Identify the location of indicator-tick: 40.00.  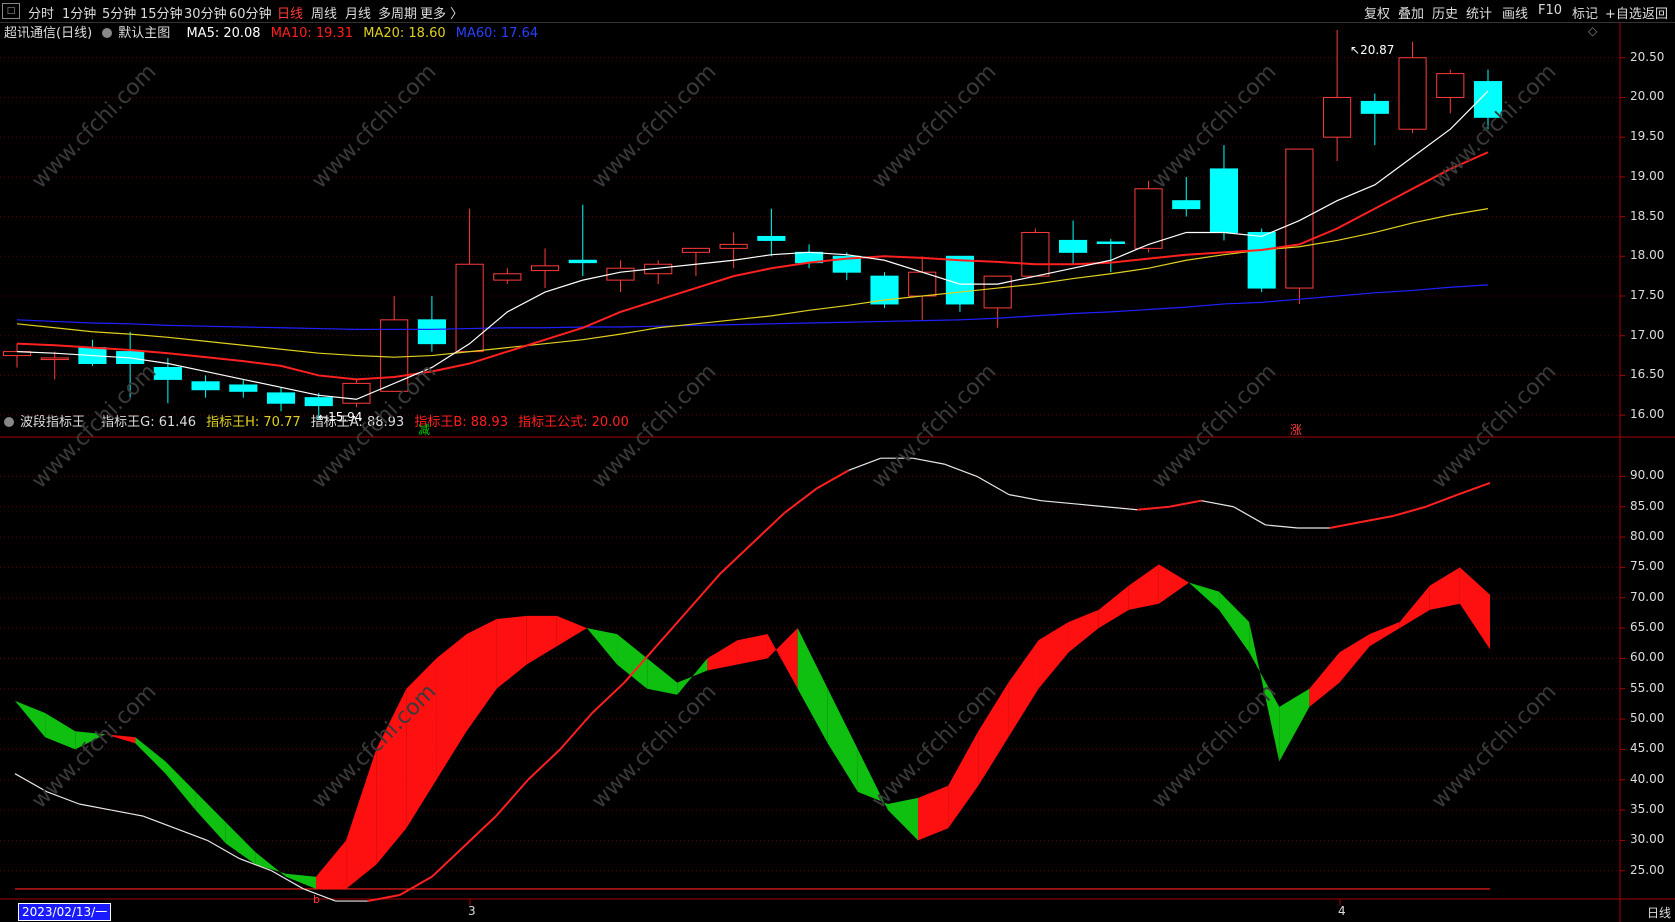
(1647, 778).